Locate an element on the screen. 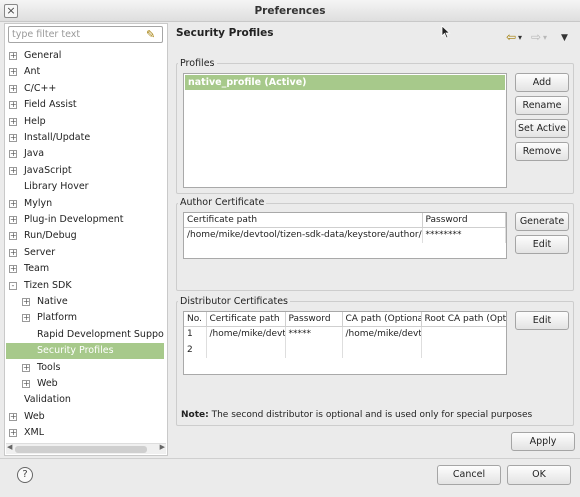 The width and height of the screenshot is (580, 497). edit-author-button: Edit is located at coordinates (542, 244).